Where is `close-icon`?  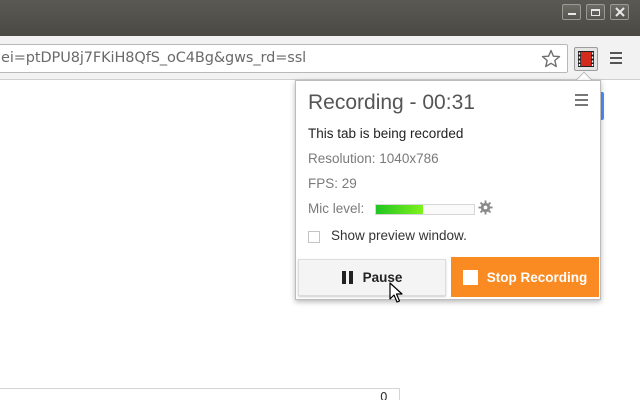
close-icon is located at coordinates (619, 12).